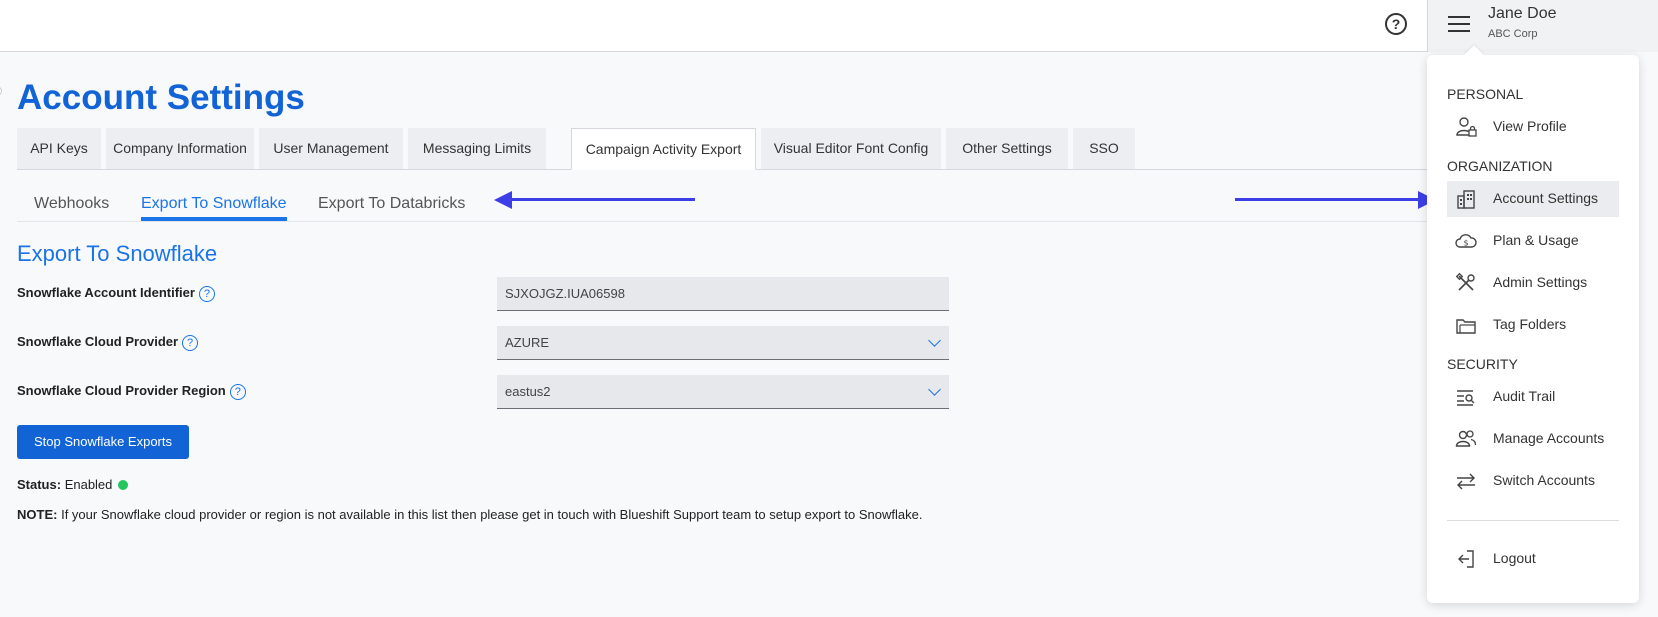  What do you see at coordinates (1466, 481) in the screenshot?
I see `swap-arrows-icon` at bounding box center [1466, 481].